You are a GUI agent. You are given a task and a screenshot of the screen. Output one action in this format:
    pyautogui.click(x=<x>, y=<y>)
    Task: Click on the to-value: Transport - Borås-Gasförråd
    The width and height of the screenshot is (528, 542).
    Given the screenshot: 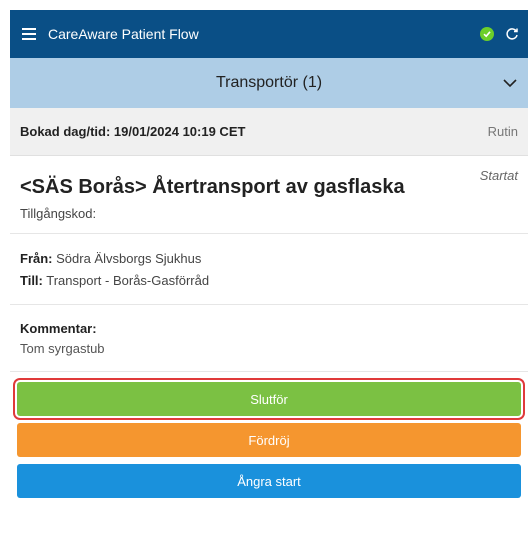 What is the action you would take?
    pyautogui.click(x=128, y=280)
    